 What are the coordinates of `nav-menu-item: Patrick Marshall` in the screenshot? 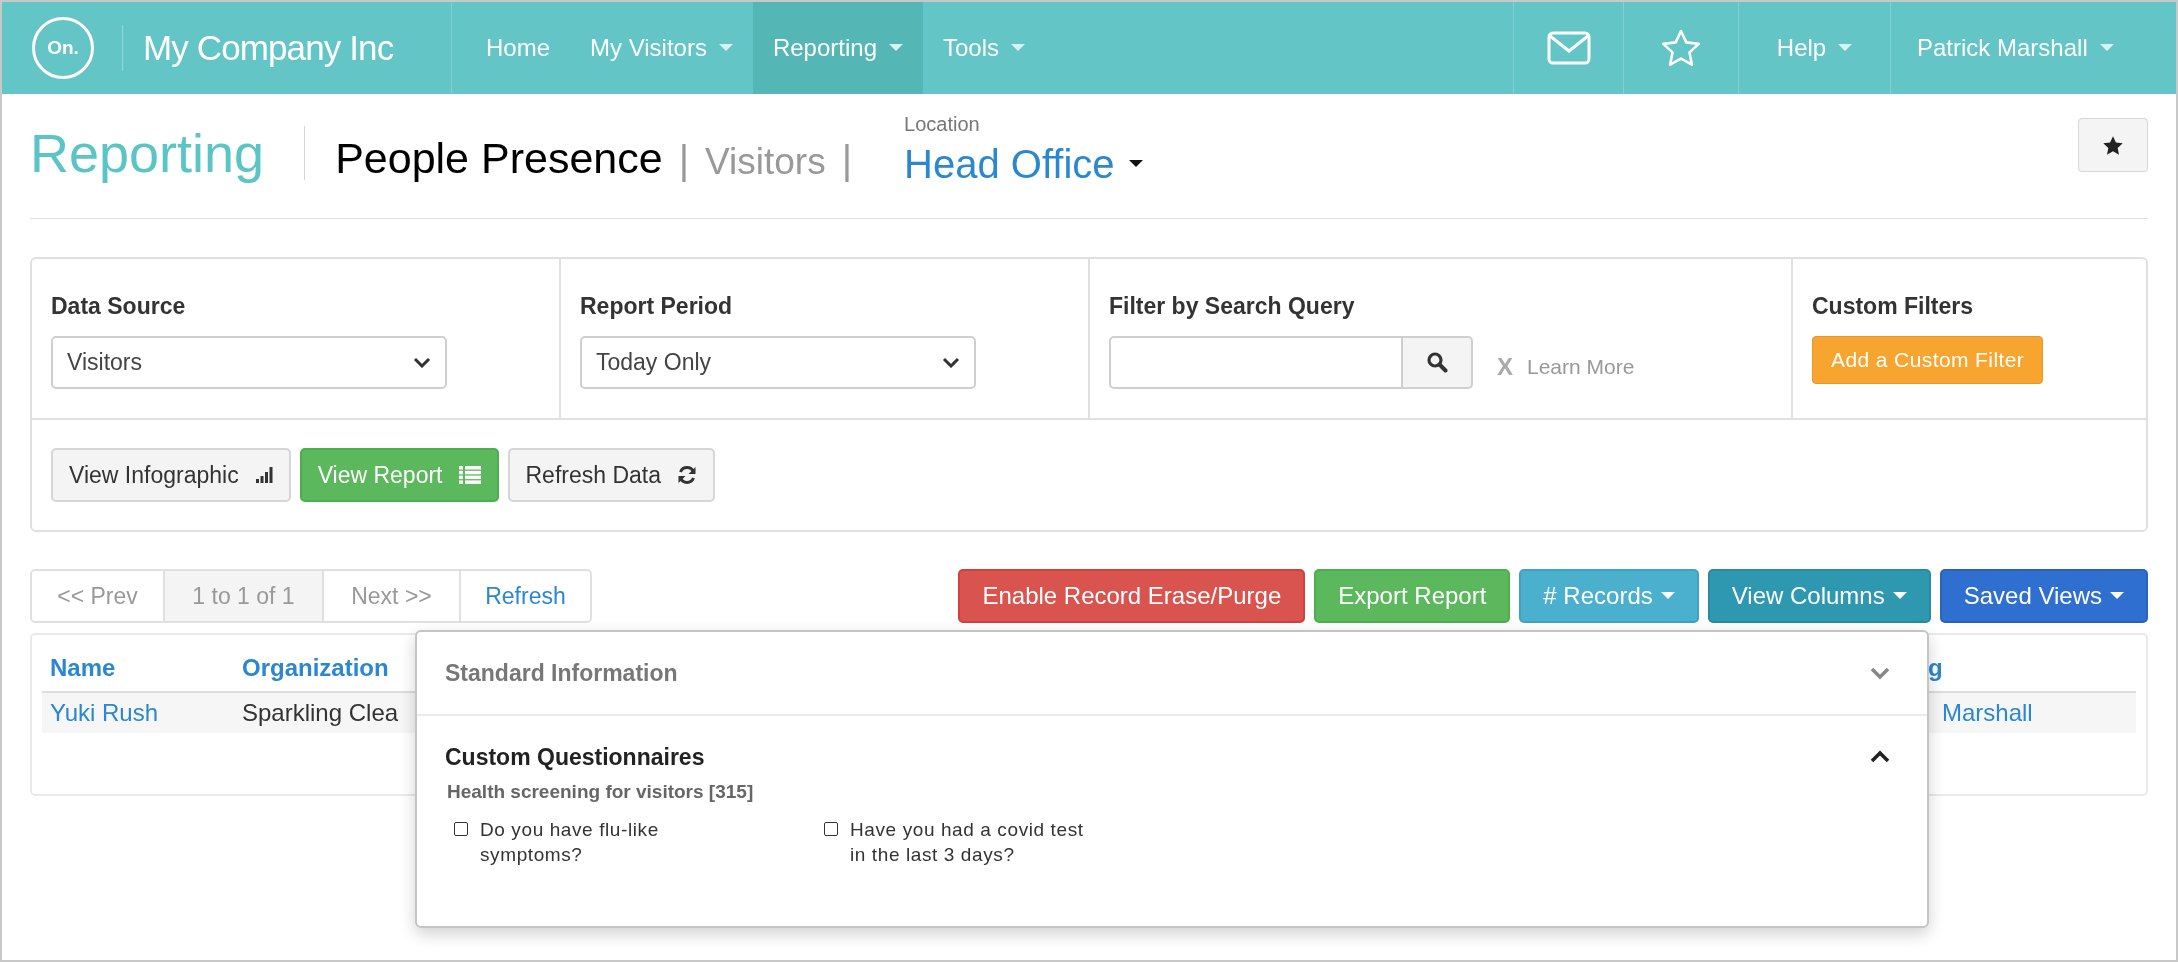 It's located at (2033, 48).